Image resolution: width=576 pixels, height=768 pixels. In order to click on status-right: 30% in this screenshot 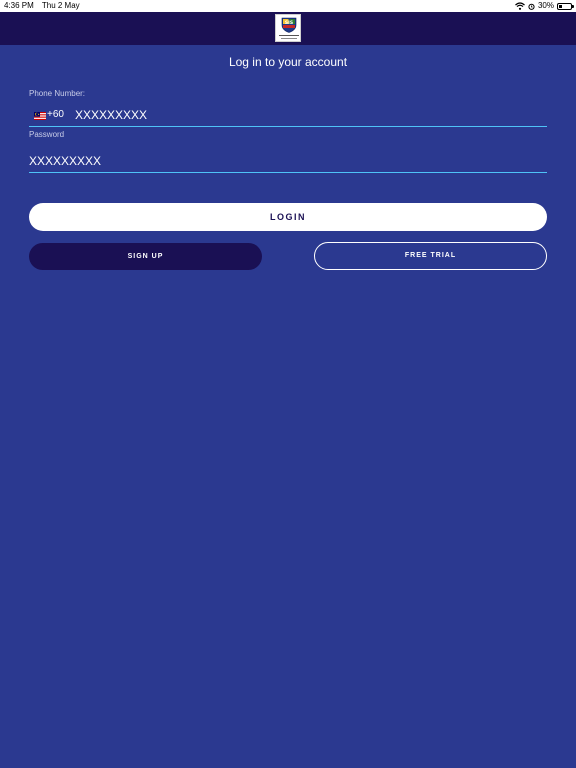, I will do `click(544, 6)`.